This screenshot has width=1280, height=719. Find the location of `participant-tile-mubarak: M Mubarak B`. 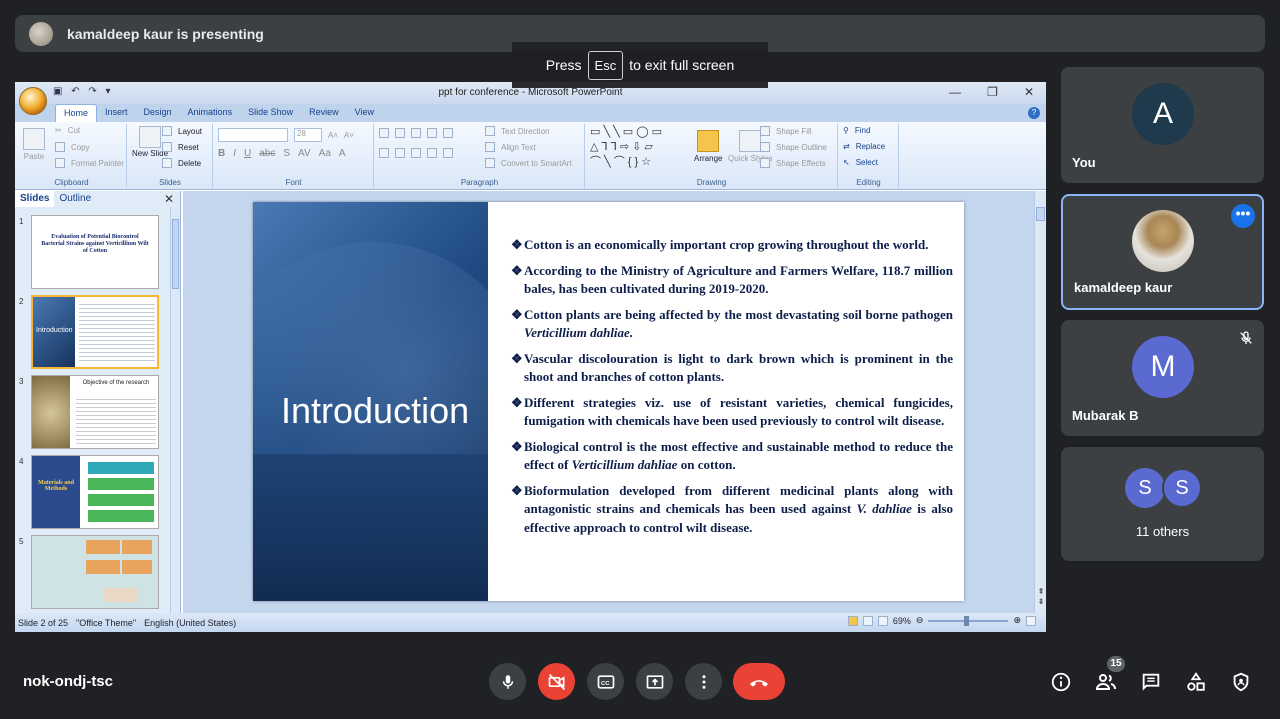

participant-tile-mubarak: M Mubarak B is located at coordinates (1162, 378).